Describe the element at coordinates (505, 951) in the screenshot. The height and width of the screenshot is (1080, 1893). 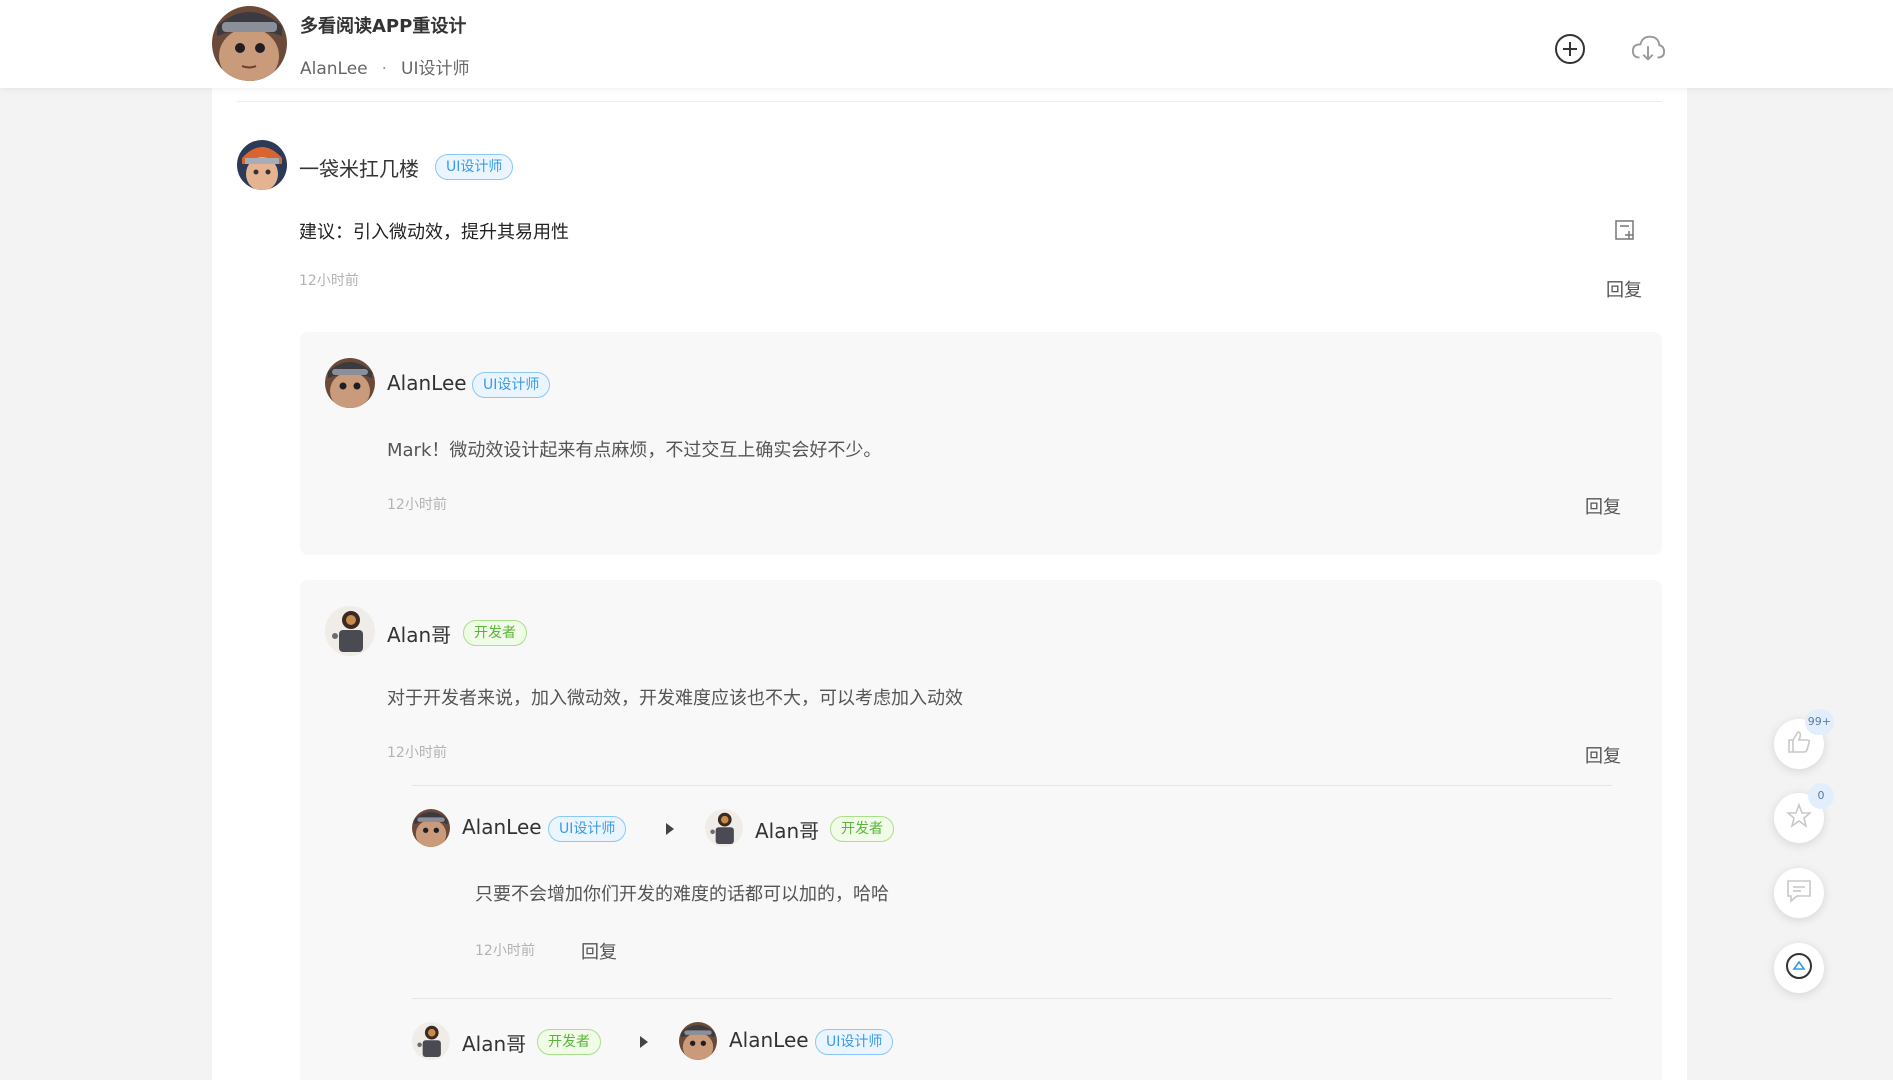
I see `nested-time: 12小时前` at that location.